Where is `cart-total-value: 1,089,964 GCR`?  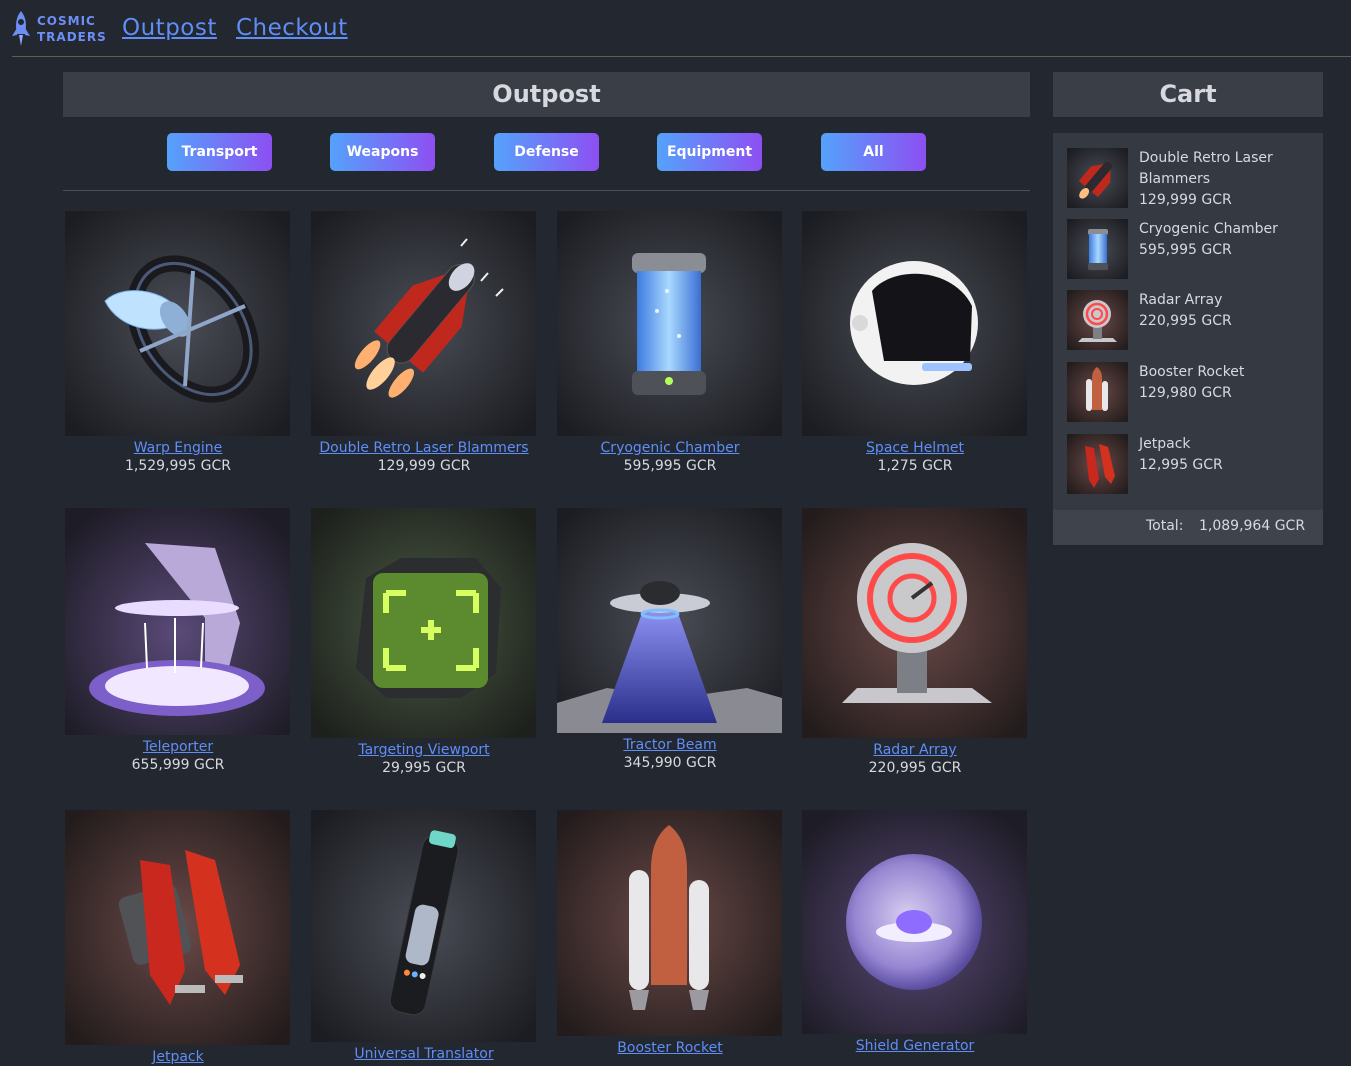
cart-total-value: 1,089,964 GCR is located at coordinates (1252, 526).